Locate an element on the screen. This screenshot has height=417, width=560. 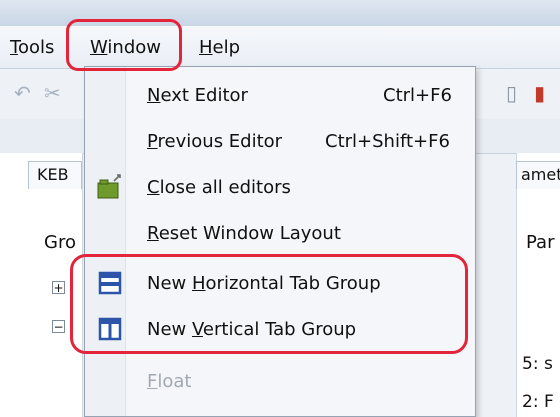
menu-item-next-editor: Next Editor Ctrl+F6 is located at coordinates (280, 96).